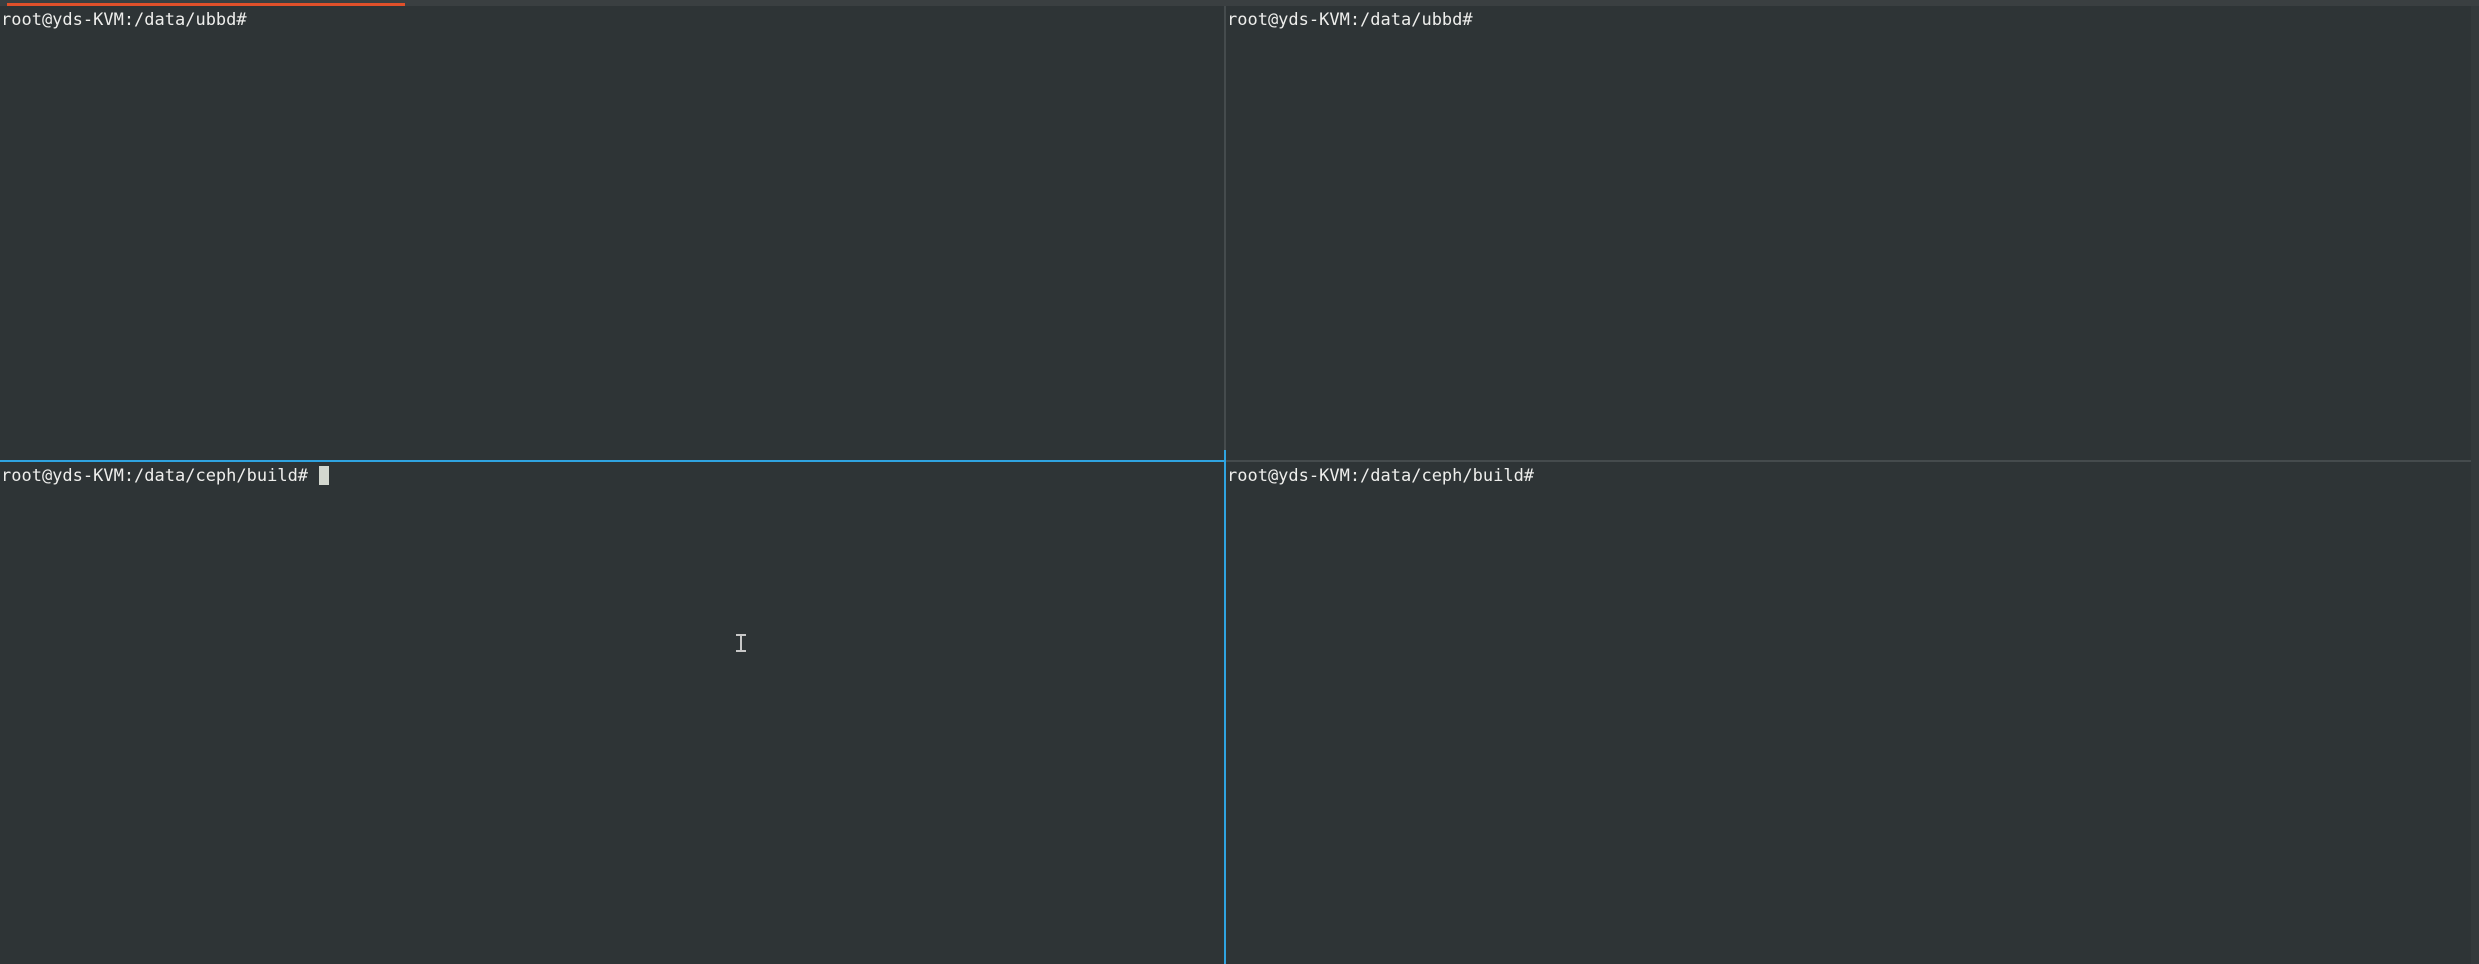 This screenshot has width=2479, height=964. Describe the element at coordinates (1225, 233) in the screenshot. I see `pane-splitter-vertical-top` at that location.